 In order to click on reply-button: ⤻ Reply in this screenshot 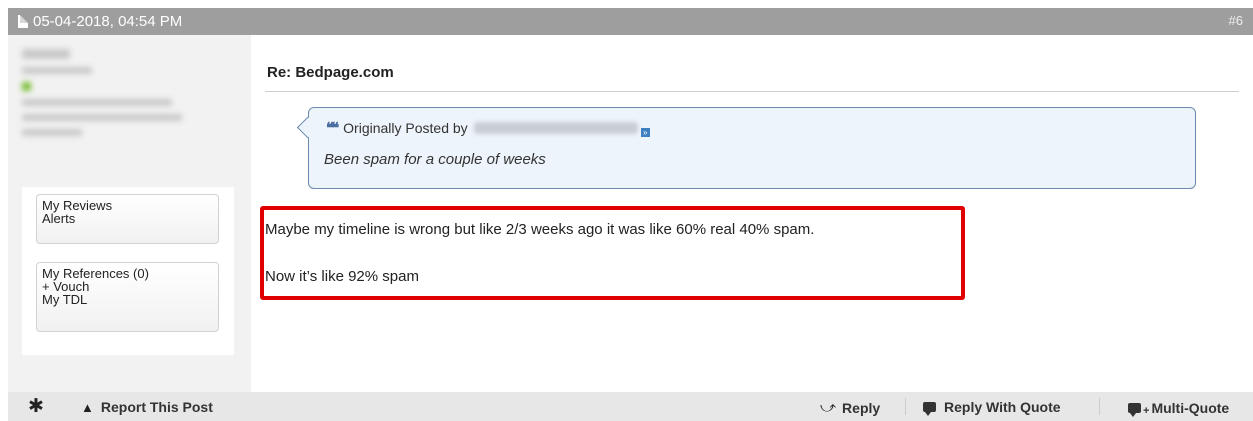, I will do `click(850, 407)`.